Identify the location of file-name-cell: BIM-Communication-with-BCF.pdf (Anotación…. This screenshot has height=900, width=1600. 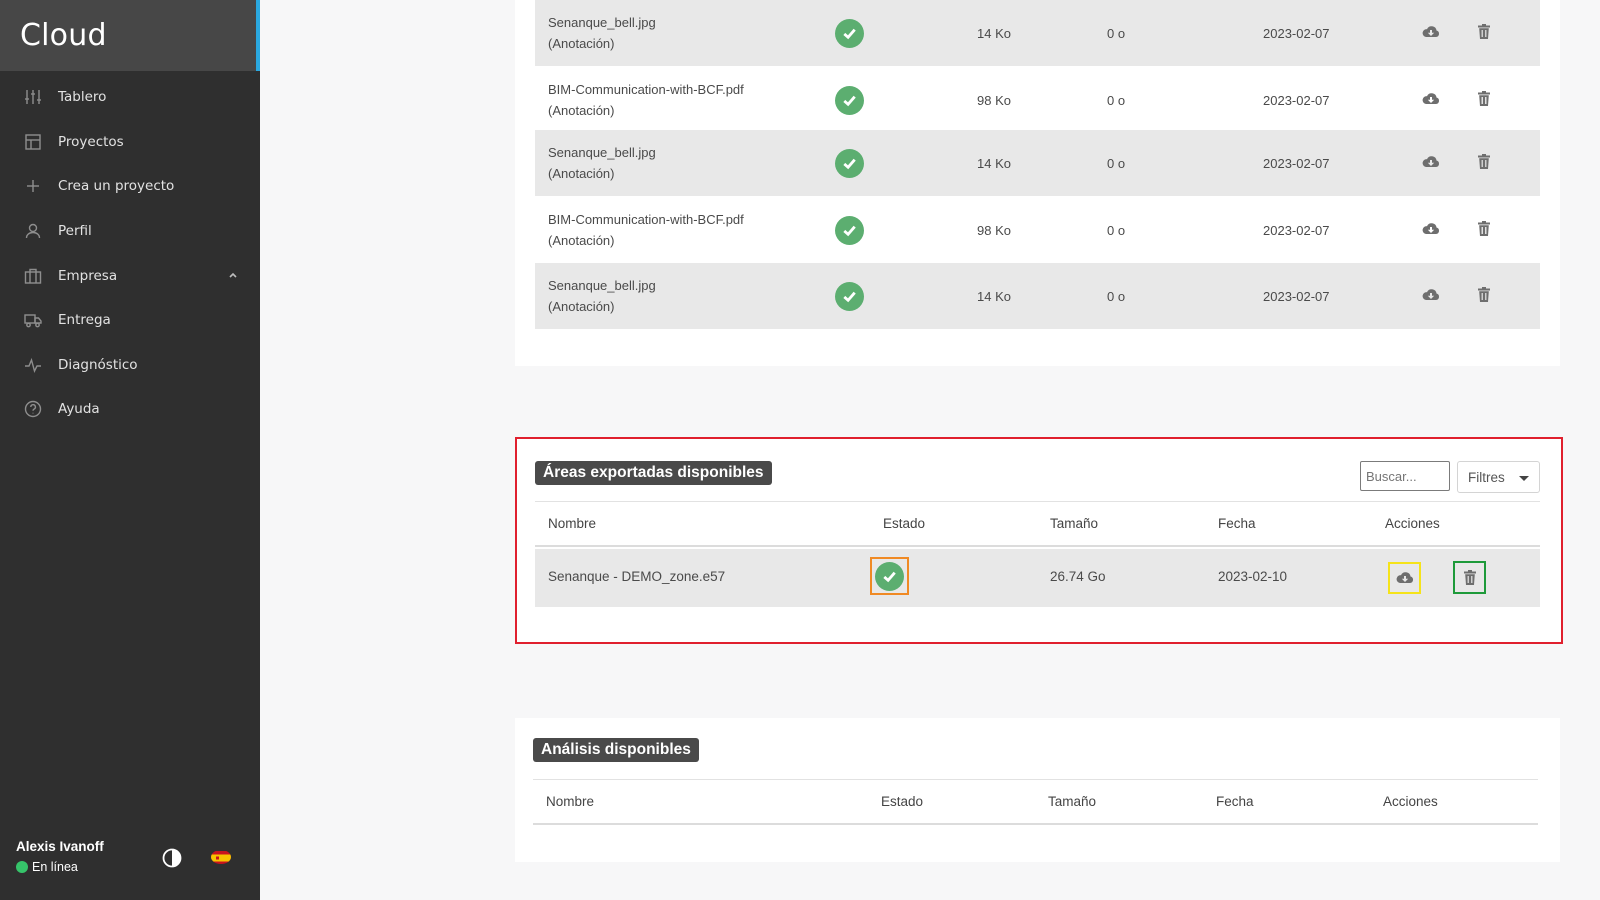
(646, 230).